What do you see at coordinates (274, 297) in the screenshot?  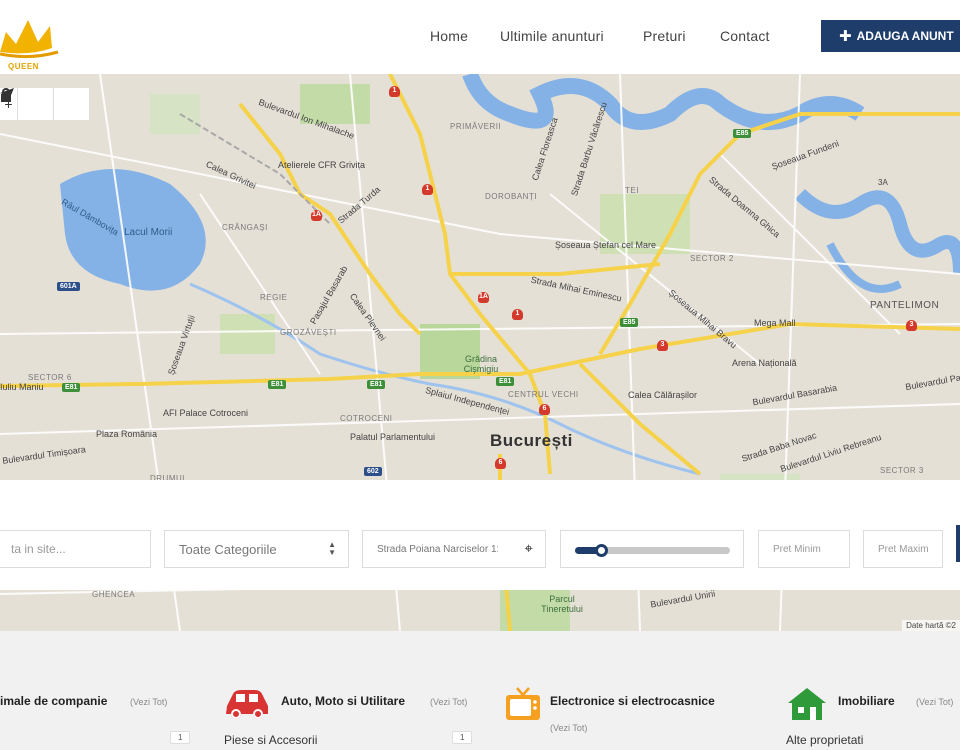 I see `map-district: REGIE` at bounding box center [274, 297].